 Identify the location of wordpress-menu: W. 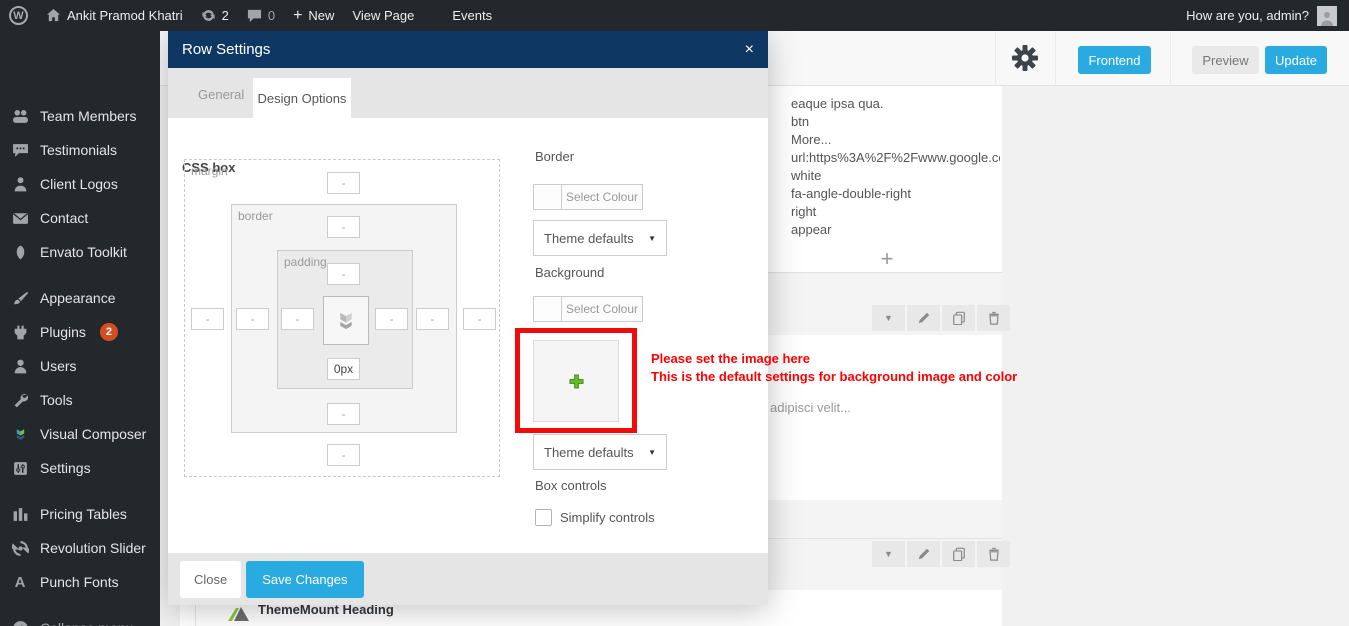
(18, 15).